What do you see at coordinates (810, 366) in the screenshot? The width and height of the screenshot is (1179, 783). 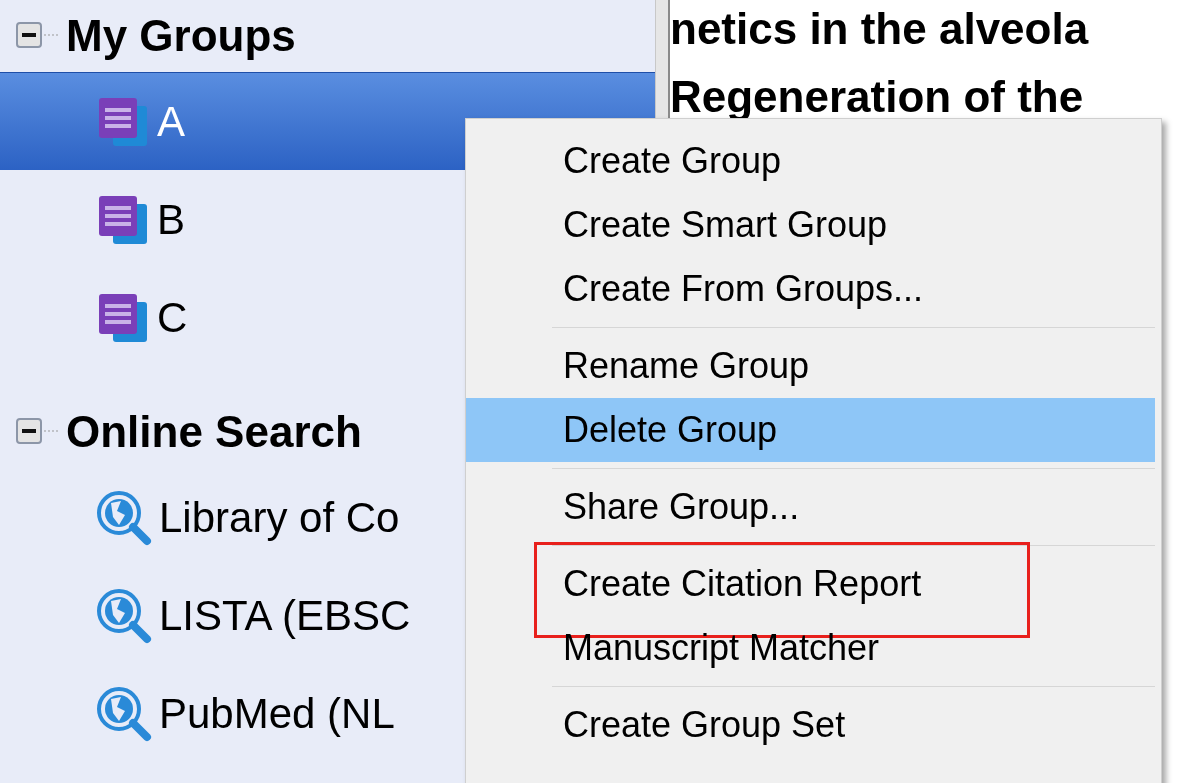 I see `menu-item: Rename Group` at bounding box center [810, 366].